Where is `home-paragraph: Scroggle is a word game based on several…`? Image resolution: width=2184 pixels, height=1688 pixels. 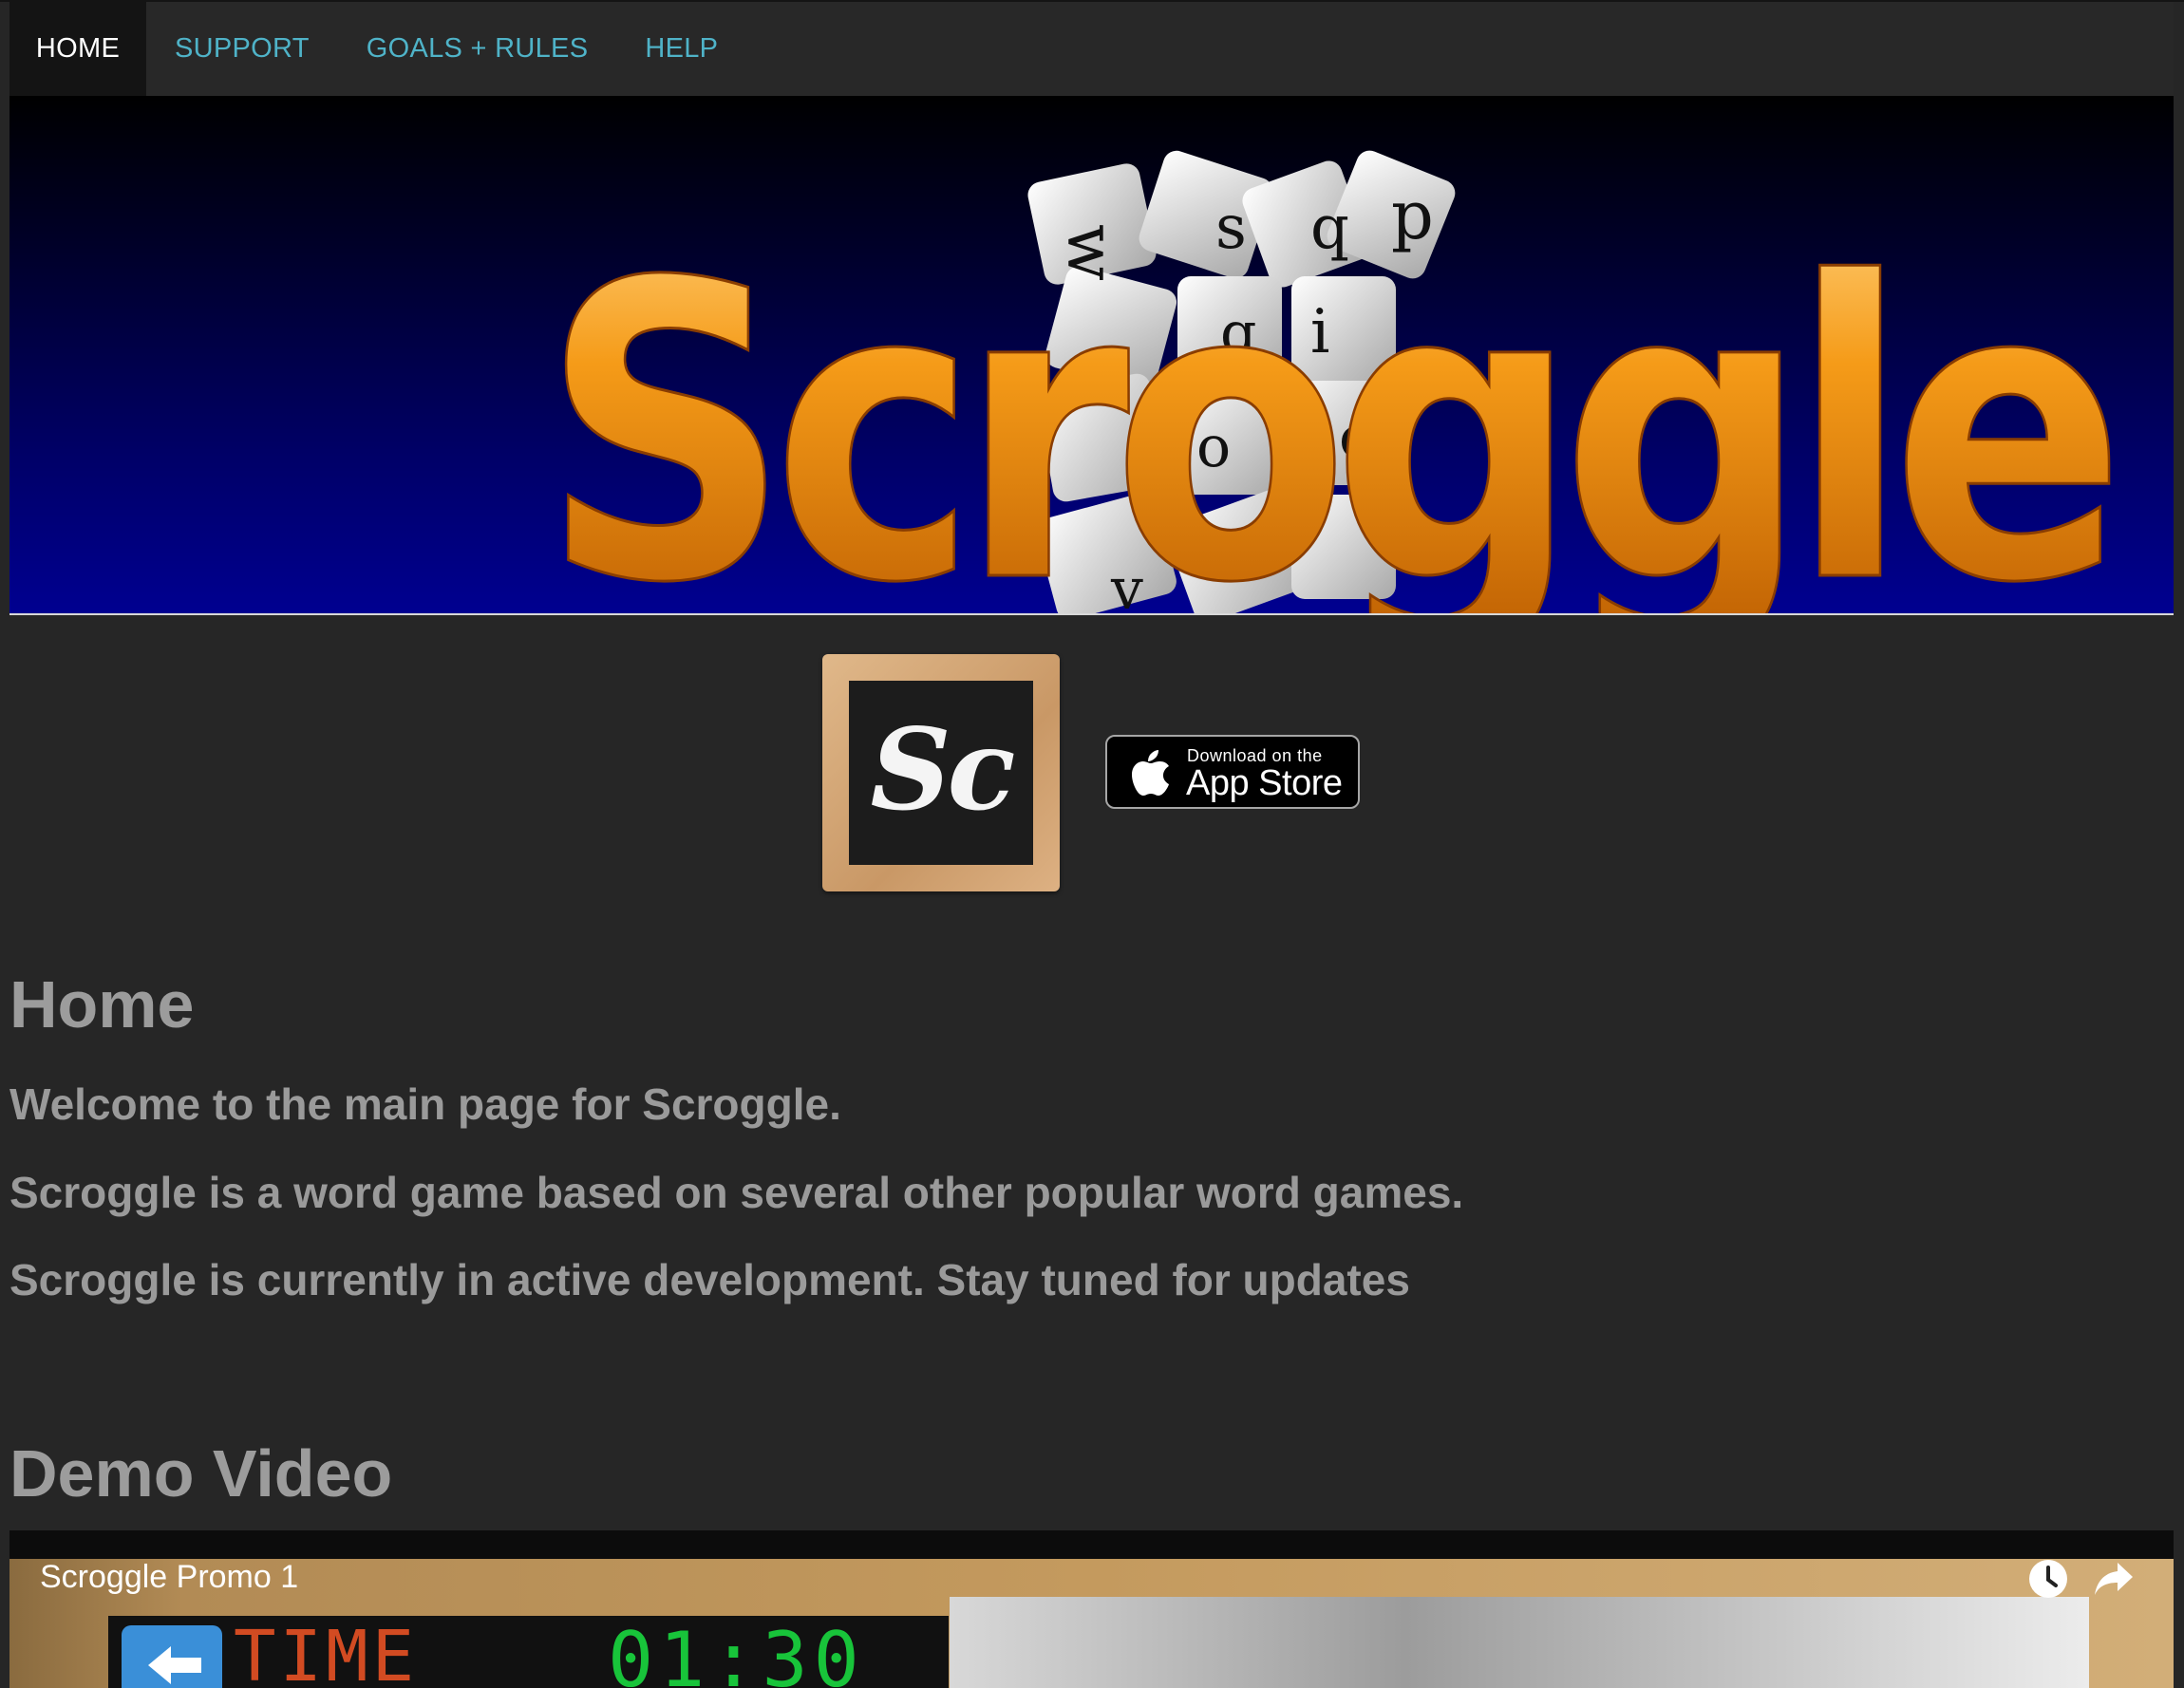
home-paragraph: Scroggle is a word game based on several… is located at coordinates (736, 1192).